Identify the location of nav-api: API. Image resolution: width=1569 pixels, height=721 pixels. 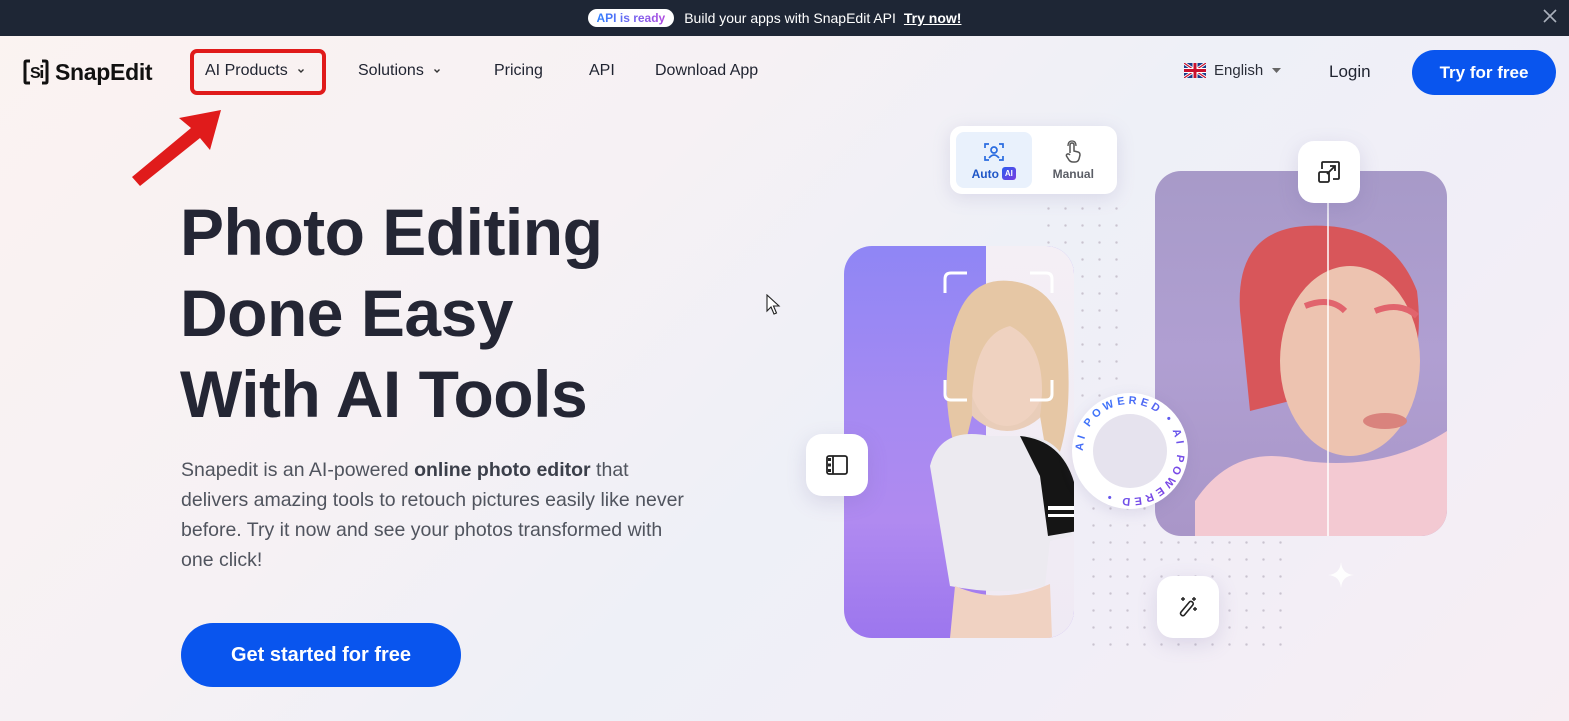
(602, 71).